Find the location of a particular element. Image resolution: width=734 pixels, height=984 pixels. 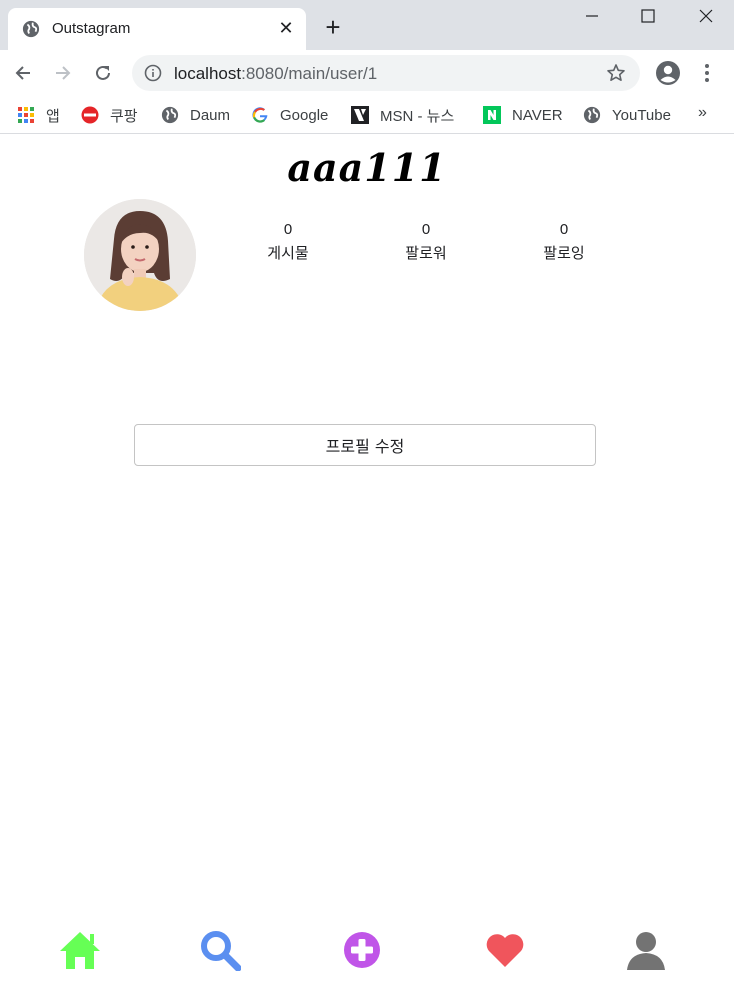

coupang-icon is located at coordinates (90, 115).